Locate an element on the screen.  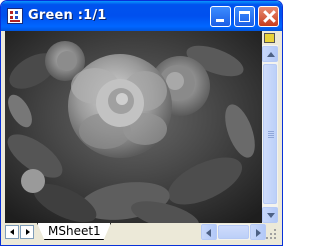
split-view-button is located at coordinates (270, 38).